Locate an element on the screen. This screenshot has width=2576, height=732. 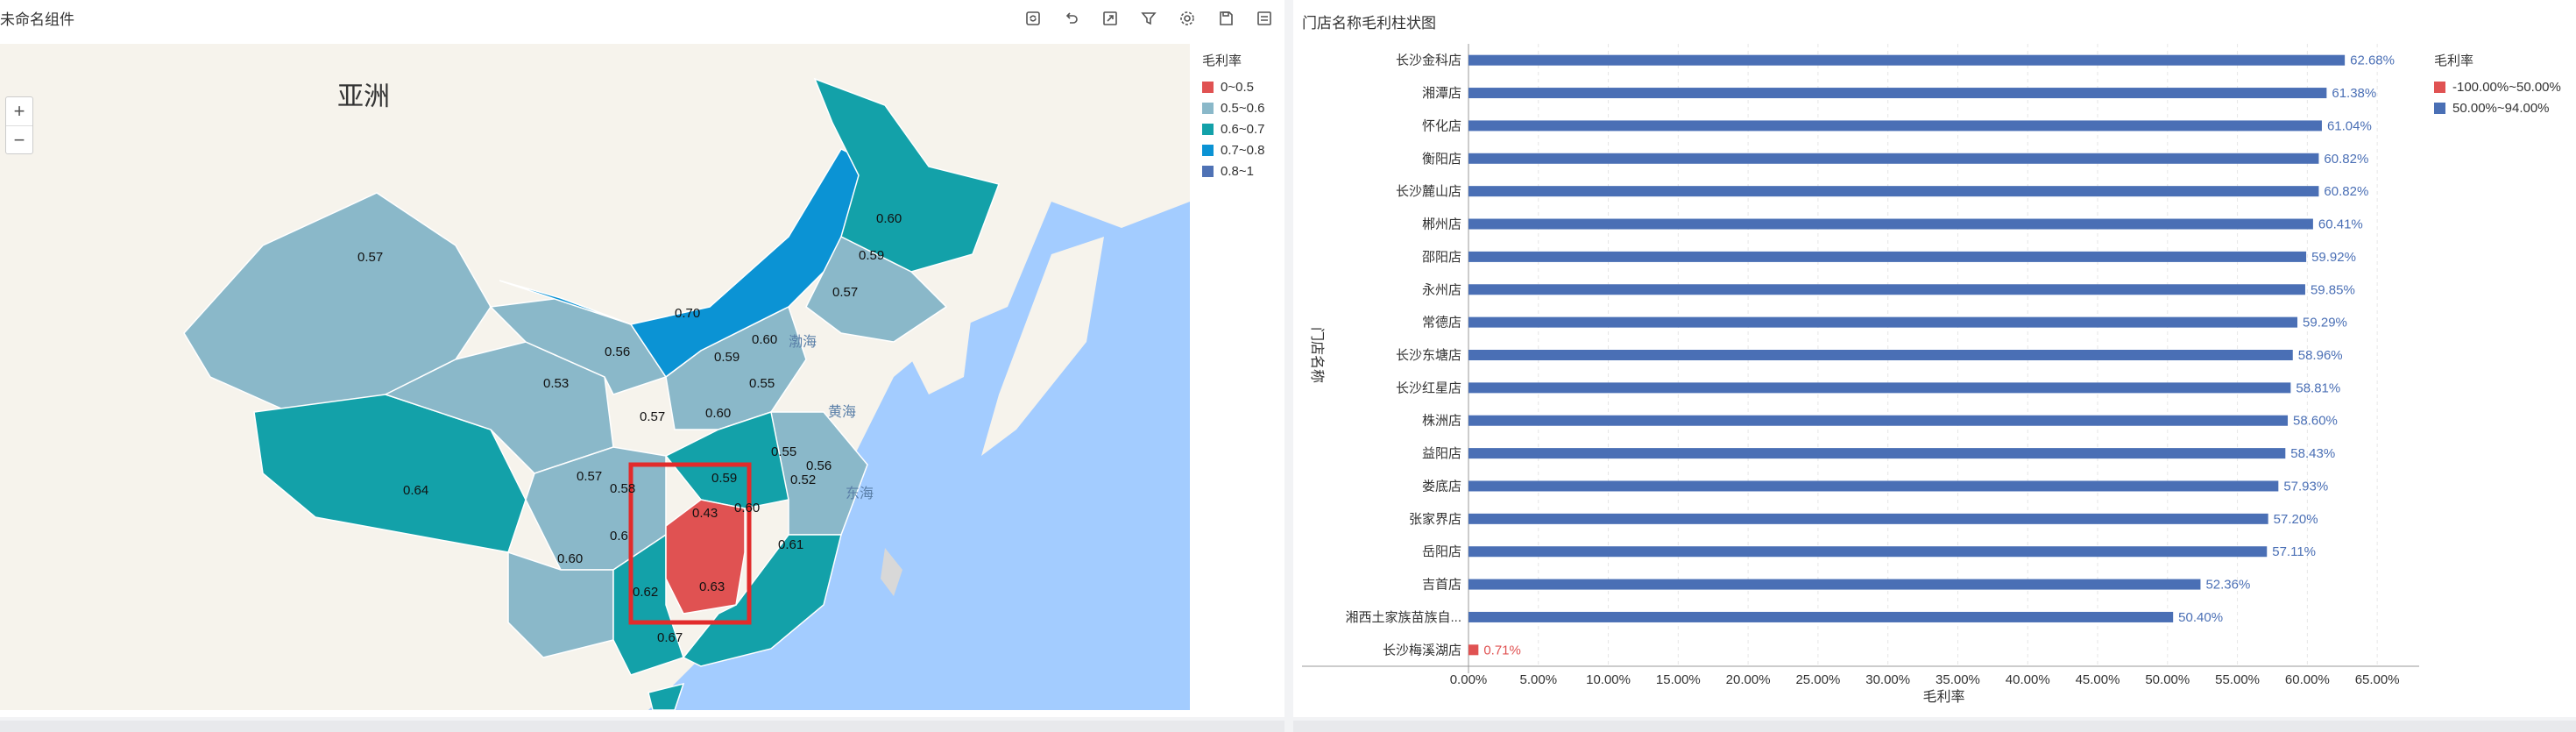
fullscreen-icon is located at coordinates (1264, 18).